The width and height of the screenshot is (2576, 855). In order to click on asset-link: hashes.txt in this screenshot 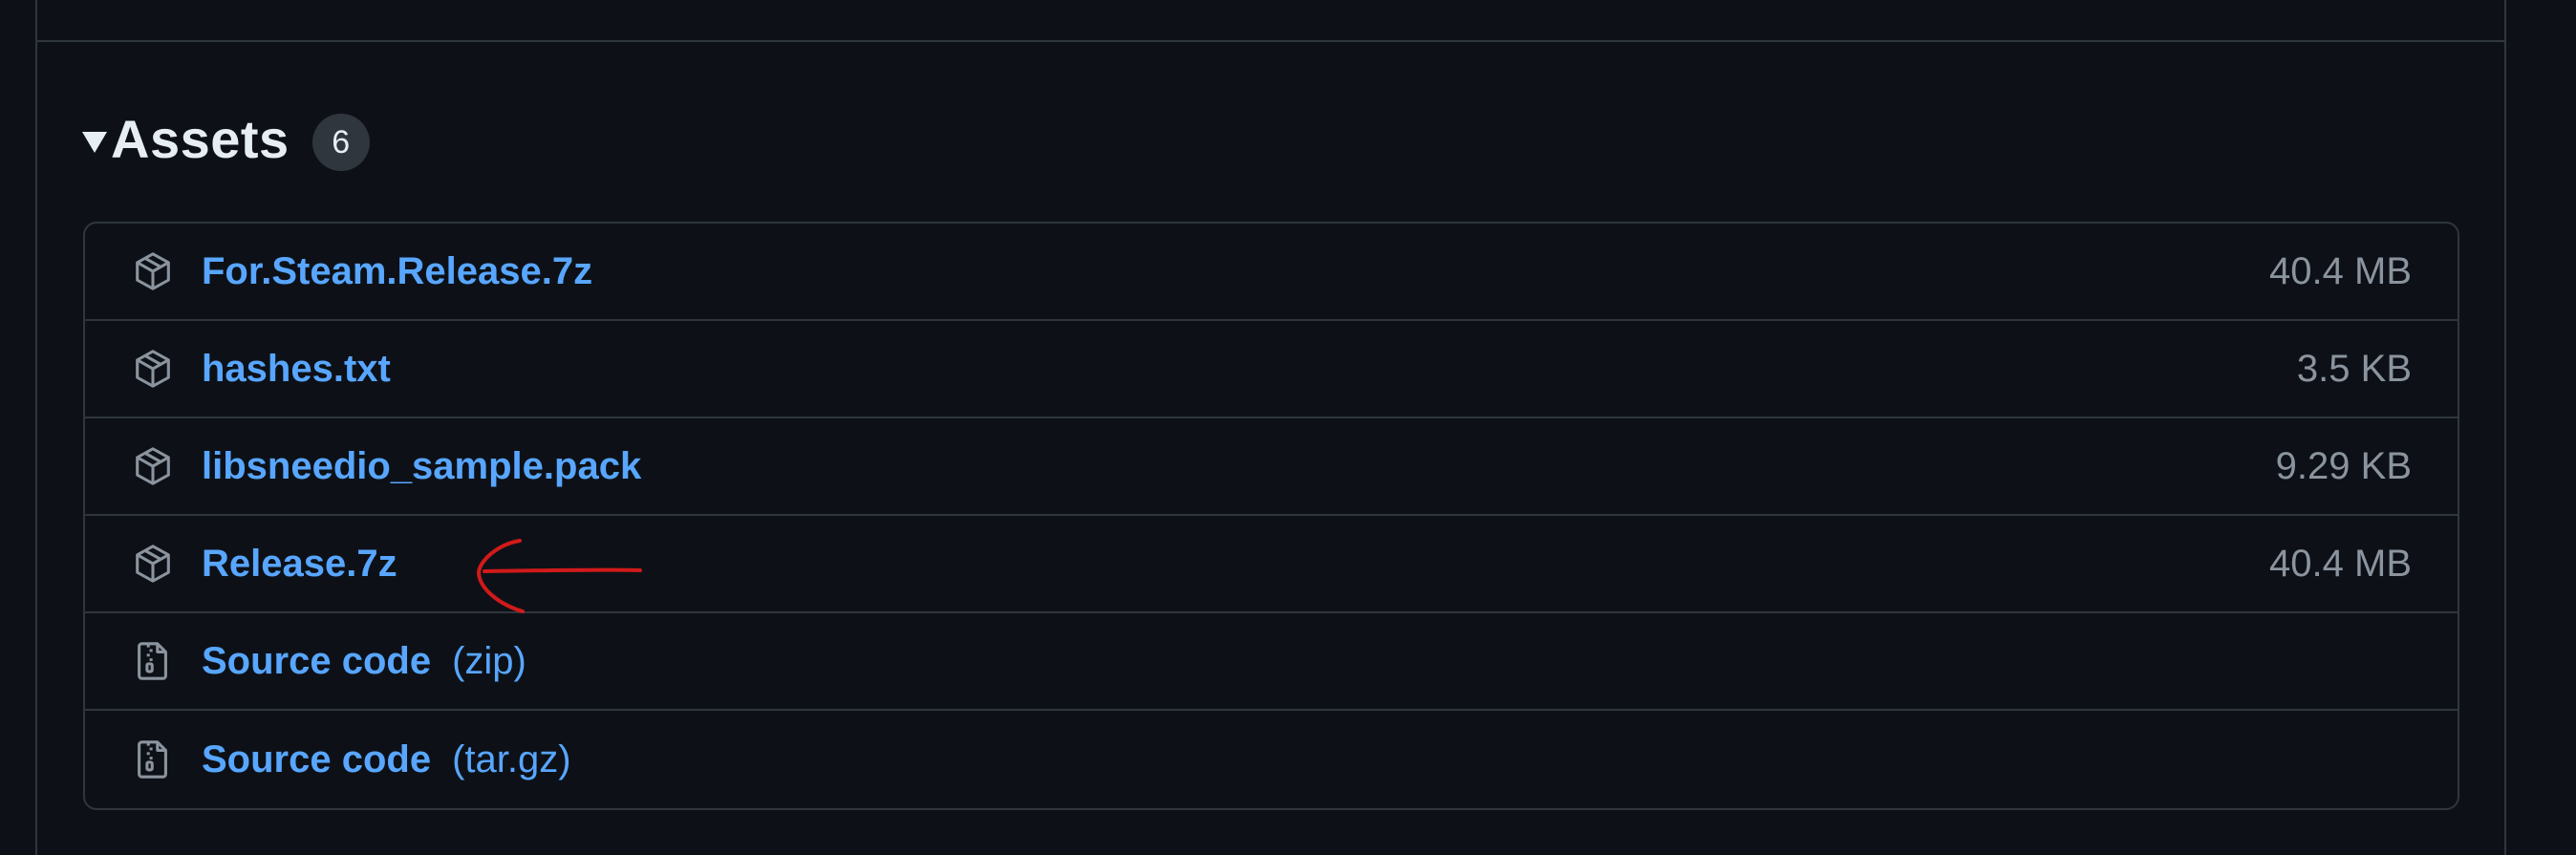, I will do `click(296, 369)`.